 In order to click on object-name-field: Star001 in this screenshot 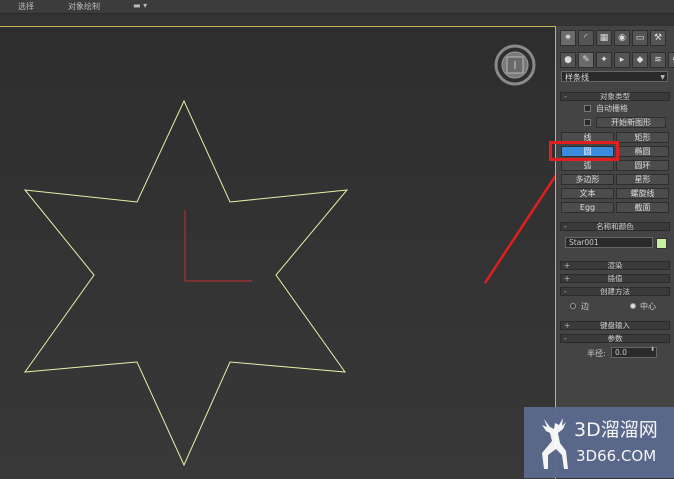, I will do `click(609, 242)`.